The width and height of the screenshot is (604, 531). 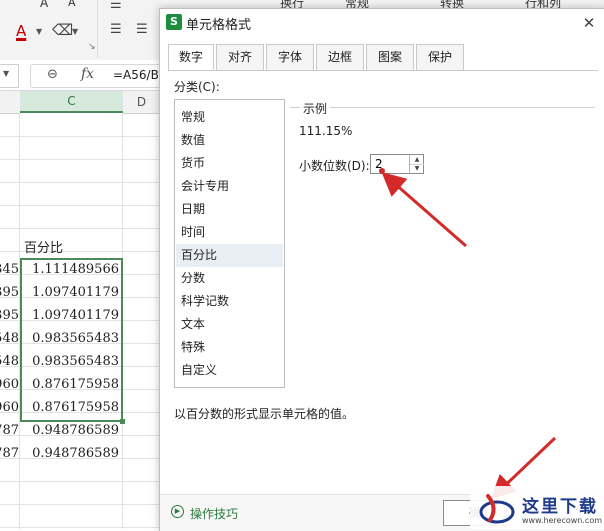 I want to click on watermark-url: www.herecown.com, so click(x=562, y=520).